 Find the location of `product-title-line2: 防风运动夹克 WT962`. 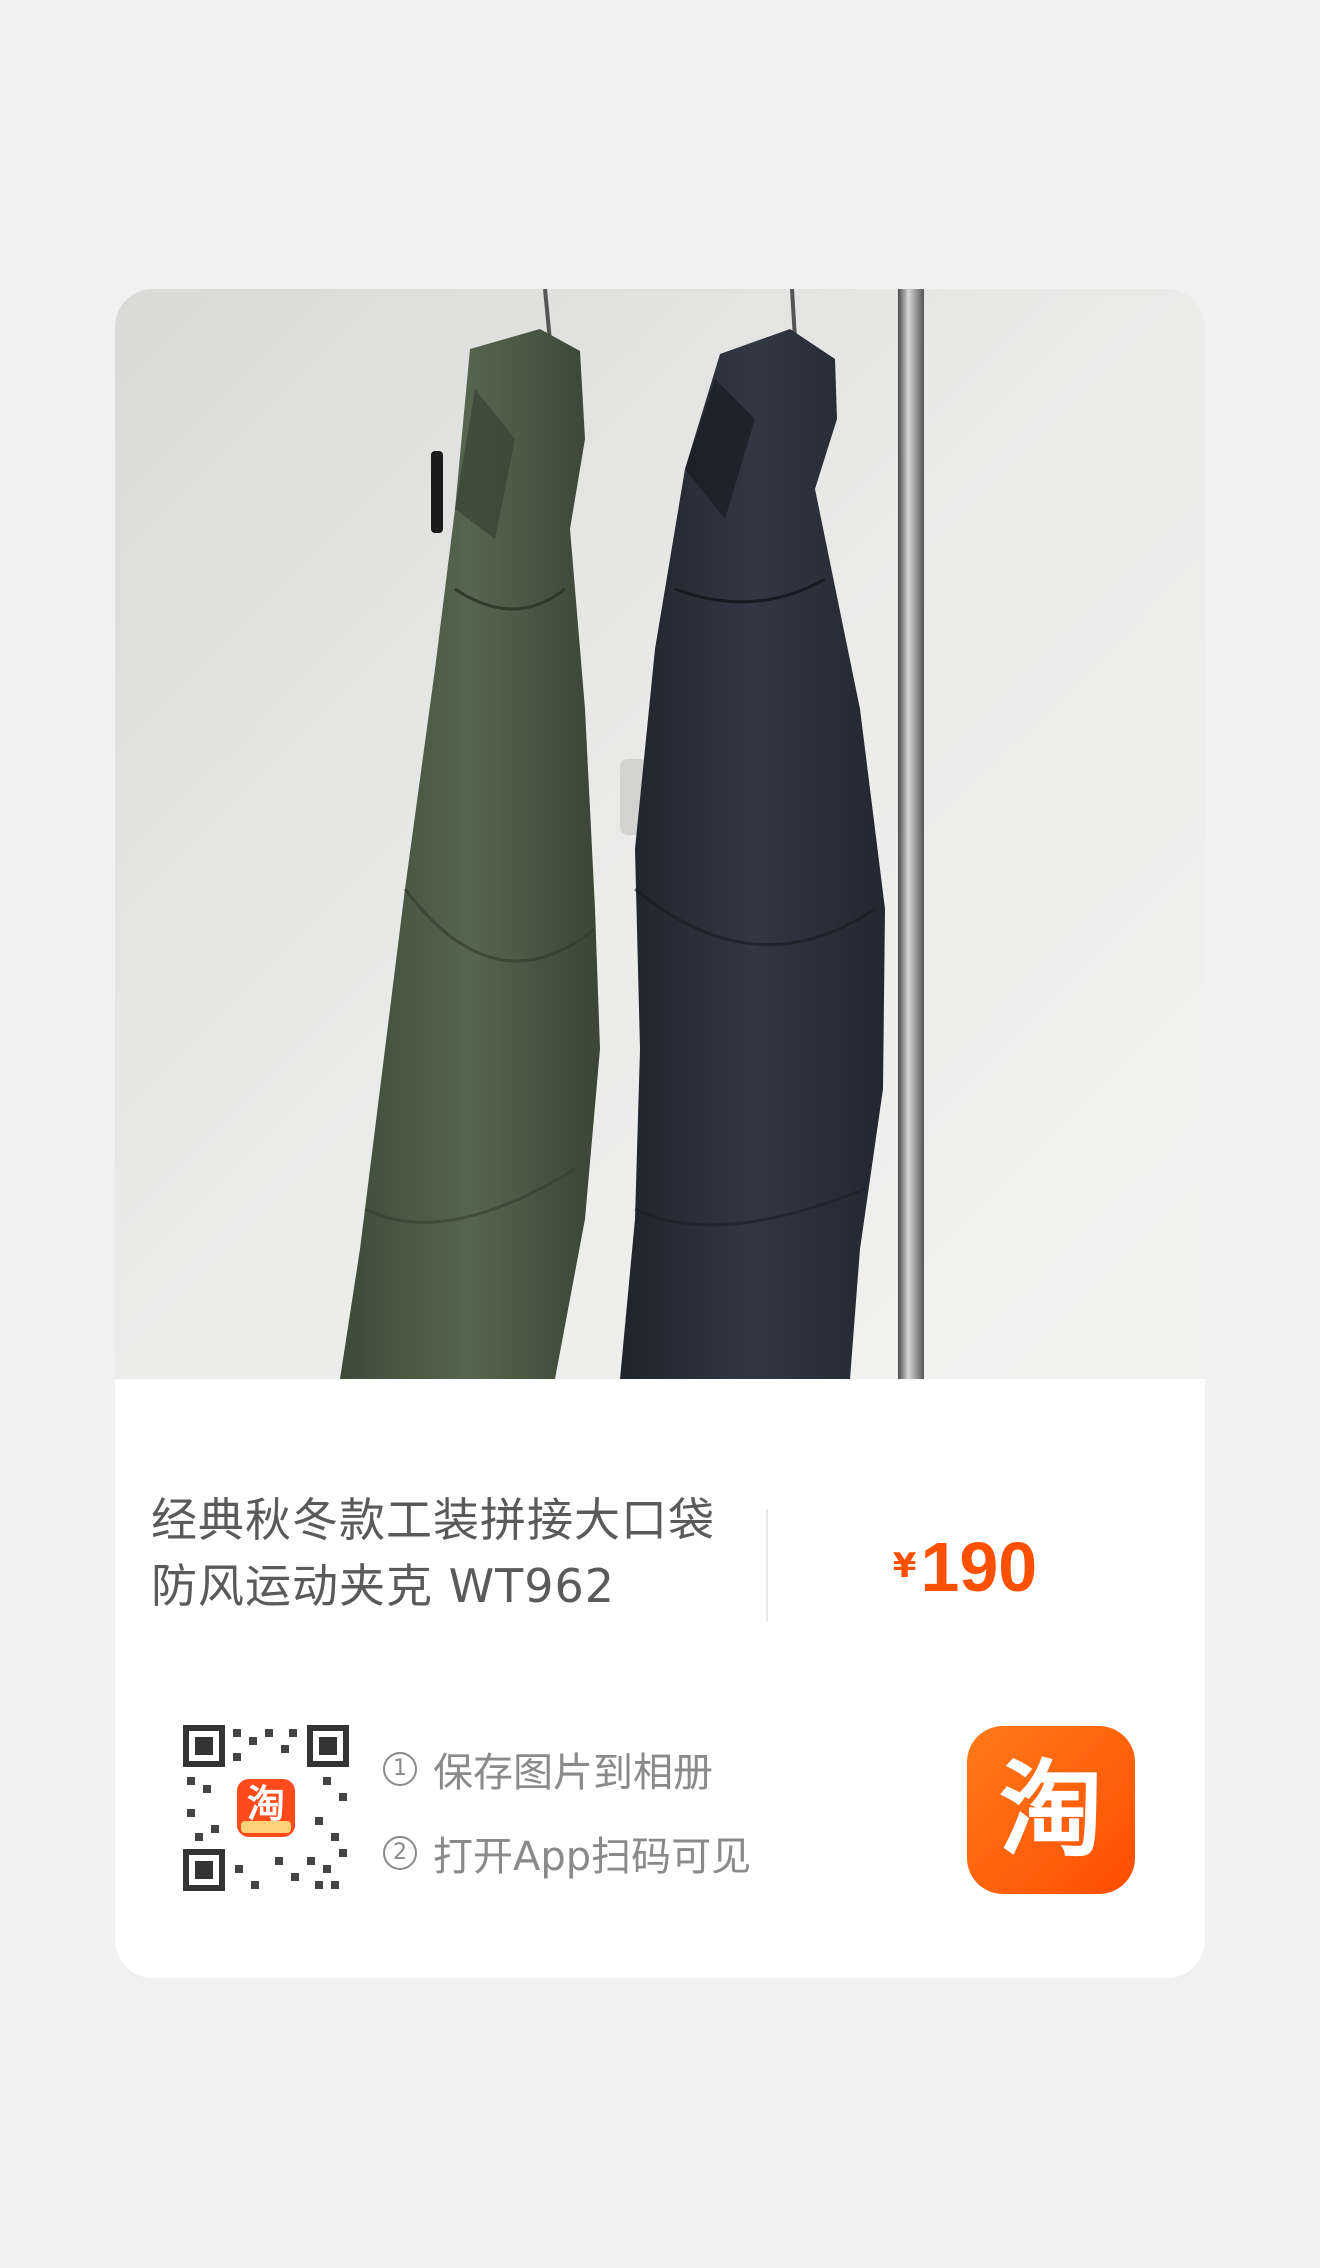

product-title-line2: 防风运动夹克 WT962 is located at coordinates (383, 1586).